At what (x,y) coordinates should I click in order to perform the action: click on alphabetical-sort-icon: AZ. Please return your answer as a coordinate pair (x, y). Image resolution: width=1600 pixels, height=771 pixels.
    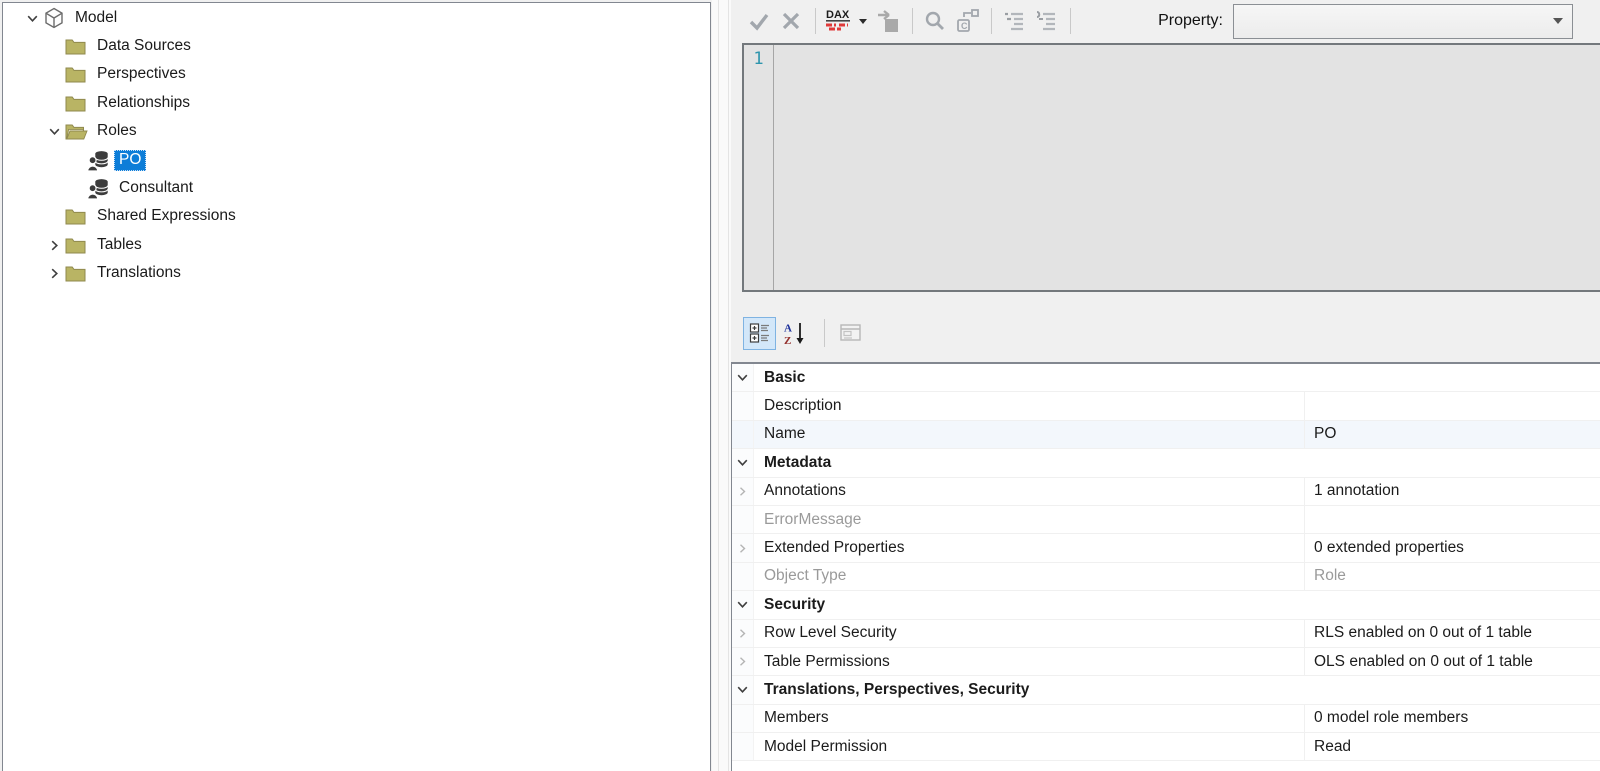
    Looking at the image, I should click on (795, 333).